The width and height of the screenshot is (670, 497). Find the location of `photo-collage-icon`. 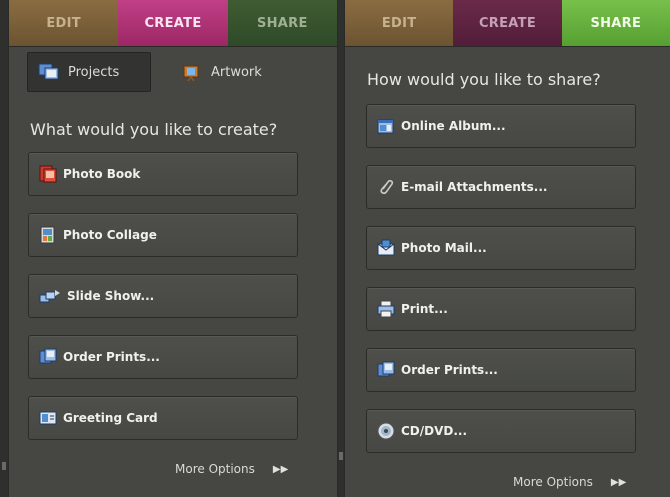

photo-collage-icon is located at coordinates (48, 235).